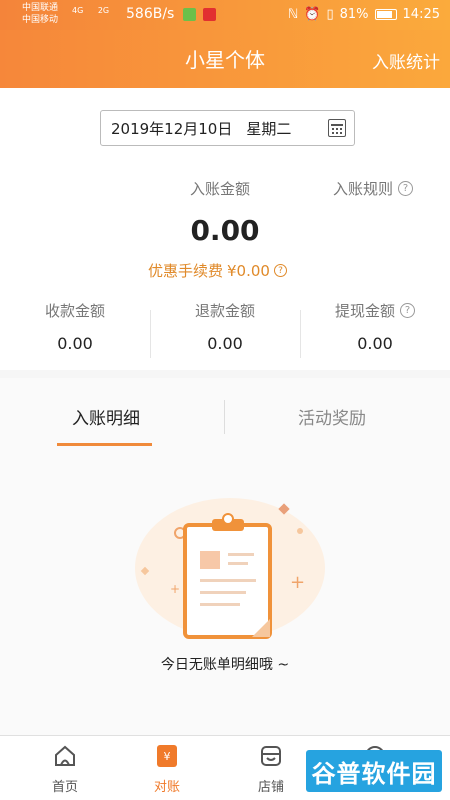  Describe the element at coordinates (74, 311) in the screenshot. I see `receipt-label: 收款金额` at that location.